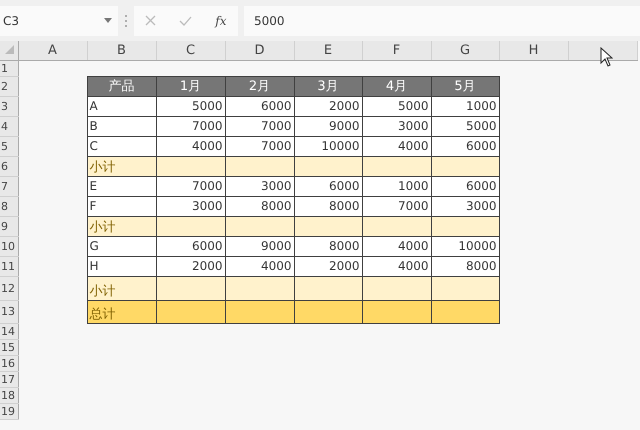  Describe the element at coordinates (59, 21) in the screenshot. I see `name-box: C3` at that location.